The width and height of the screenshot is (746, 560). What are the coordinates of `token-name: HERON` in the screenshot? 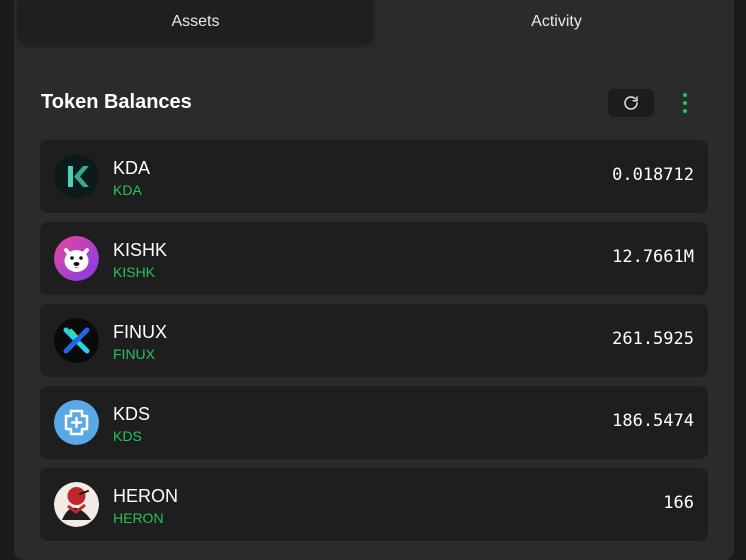 It's located at (146, 496).